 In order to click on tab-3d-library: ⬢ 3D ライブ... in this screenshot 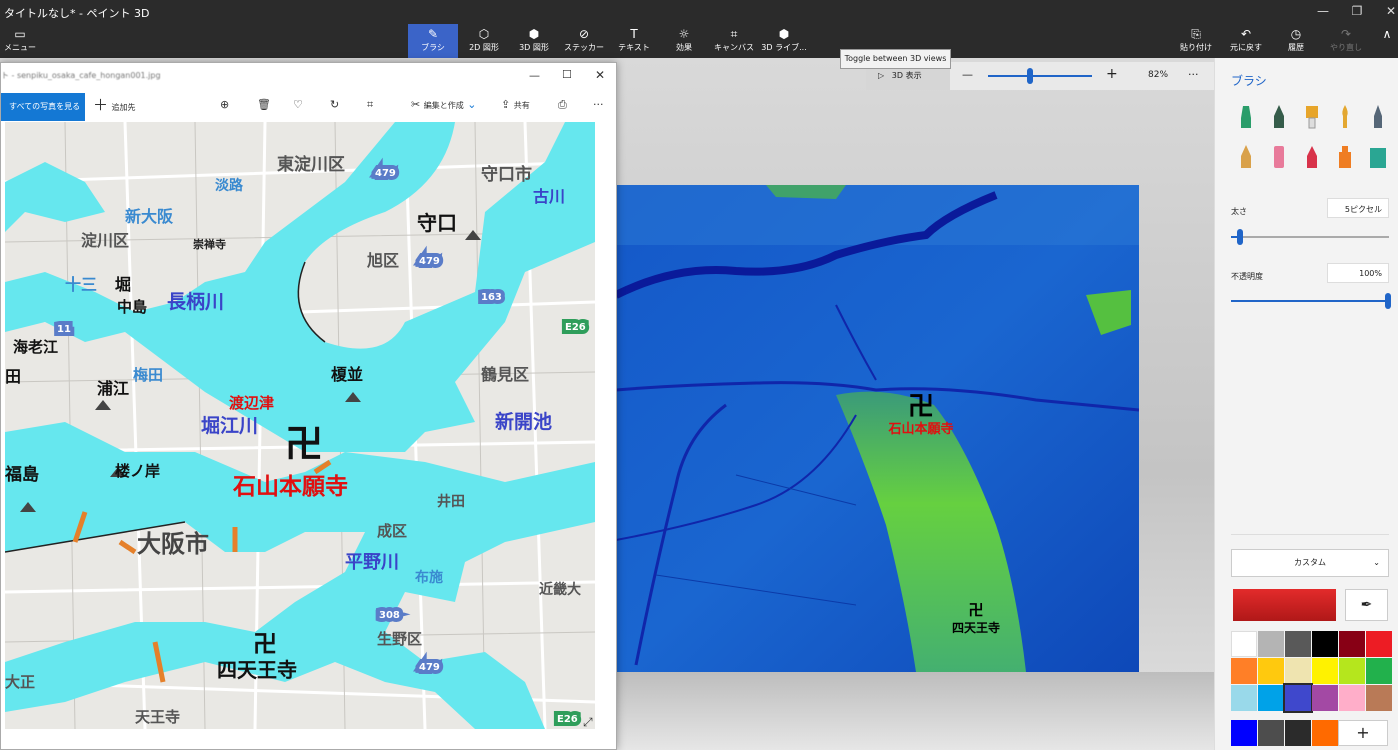, I will do `click(784, 41)`.